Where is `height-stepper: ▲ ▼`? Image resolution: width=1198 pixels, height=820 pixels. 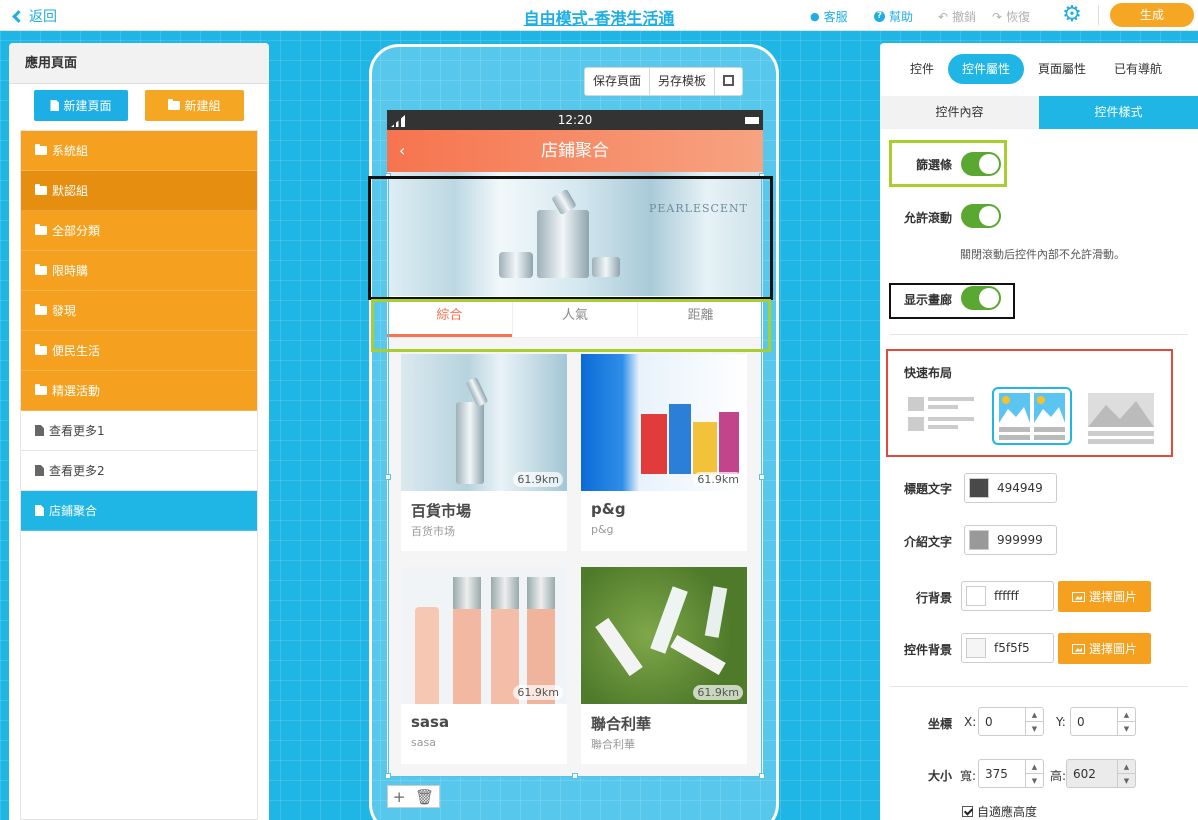
height-stepper: ▲ ▼ is located at coordinates (1126, 773).